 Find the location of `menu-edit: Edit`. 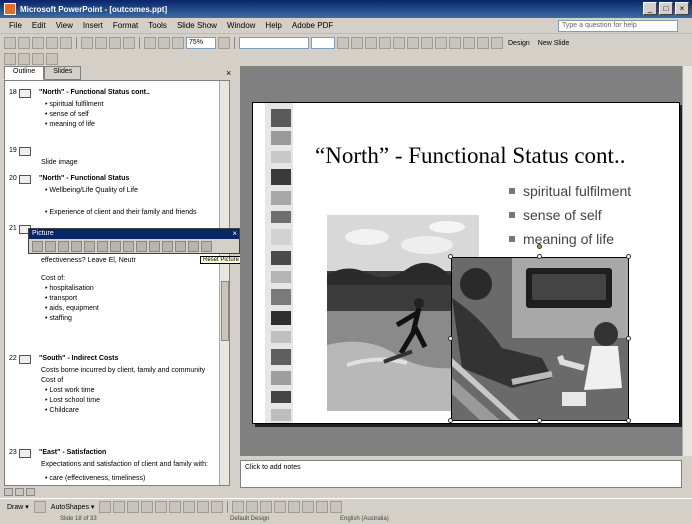

menu-edit: Edit is located at coordinates (39, 25).